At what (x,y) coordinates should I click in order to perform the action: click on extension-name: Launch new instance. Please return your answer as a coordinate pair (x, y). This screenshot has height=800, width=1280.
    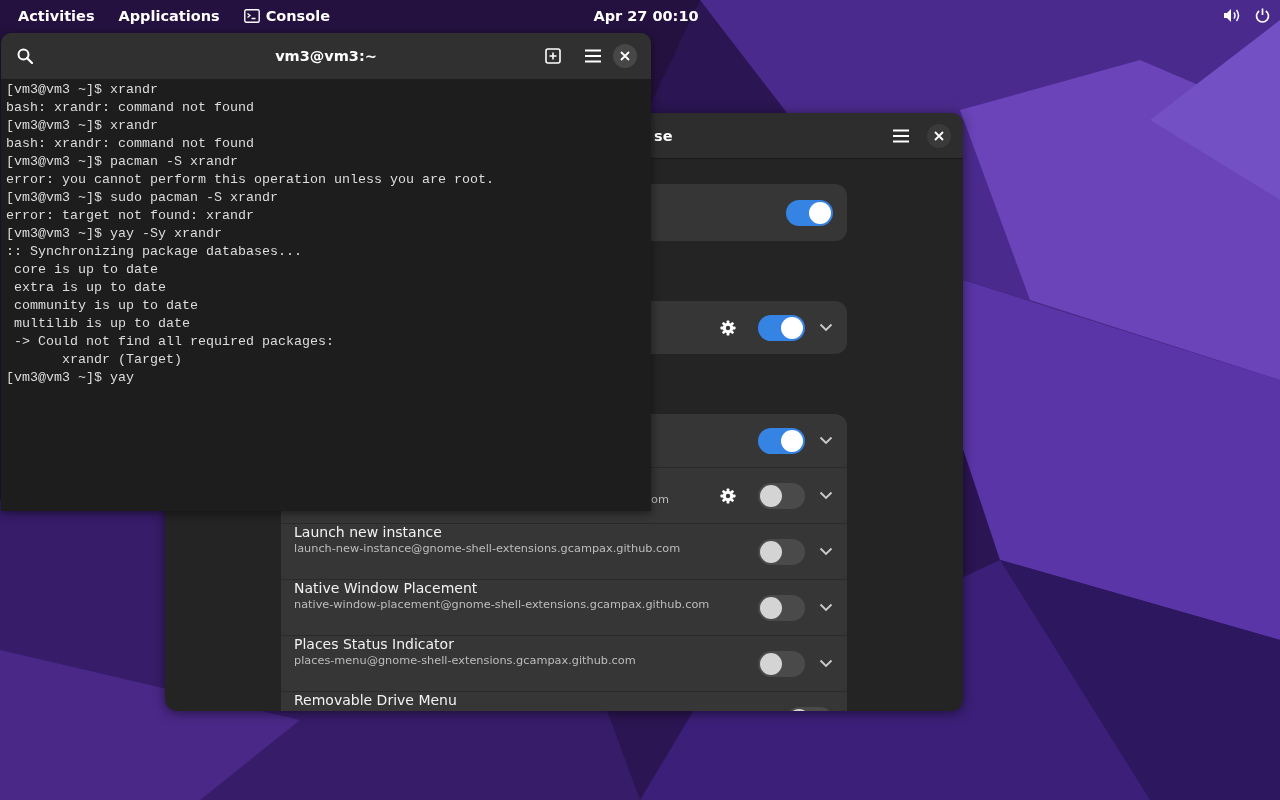
    Looking at the image, I should click on (368, 532).